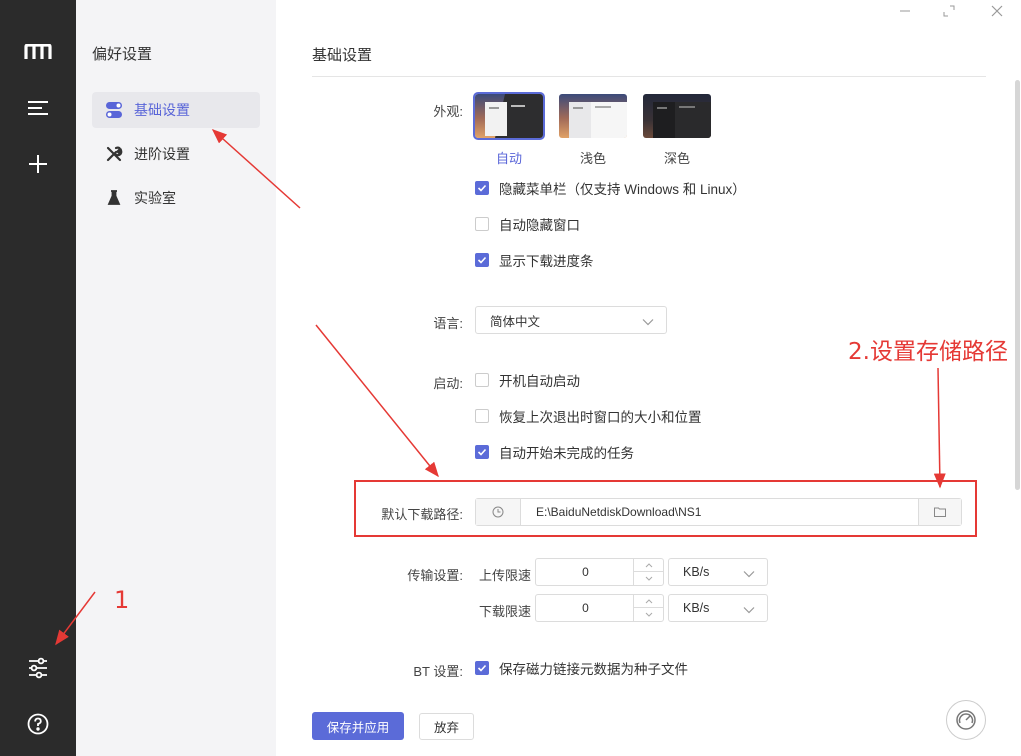 This screenshot has width=1021, height=756. I want to click on restore-window-checkbox: 恢复上次退出时窗口的大小和位置, so click(588, 416).